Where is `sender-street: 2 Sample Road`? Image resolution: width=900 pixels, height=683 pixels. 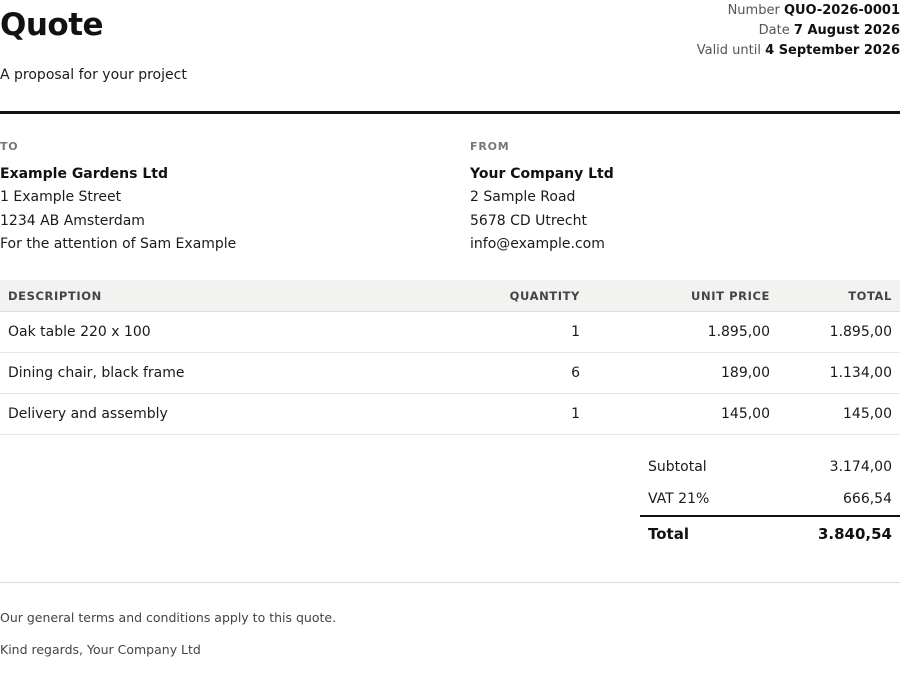 sender-street: 2 Sample Road is located at coordinates (523, 197).